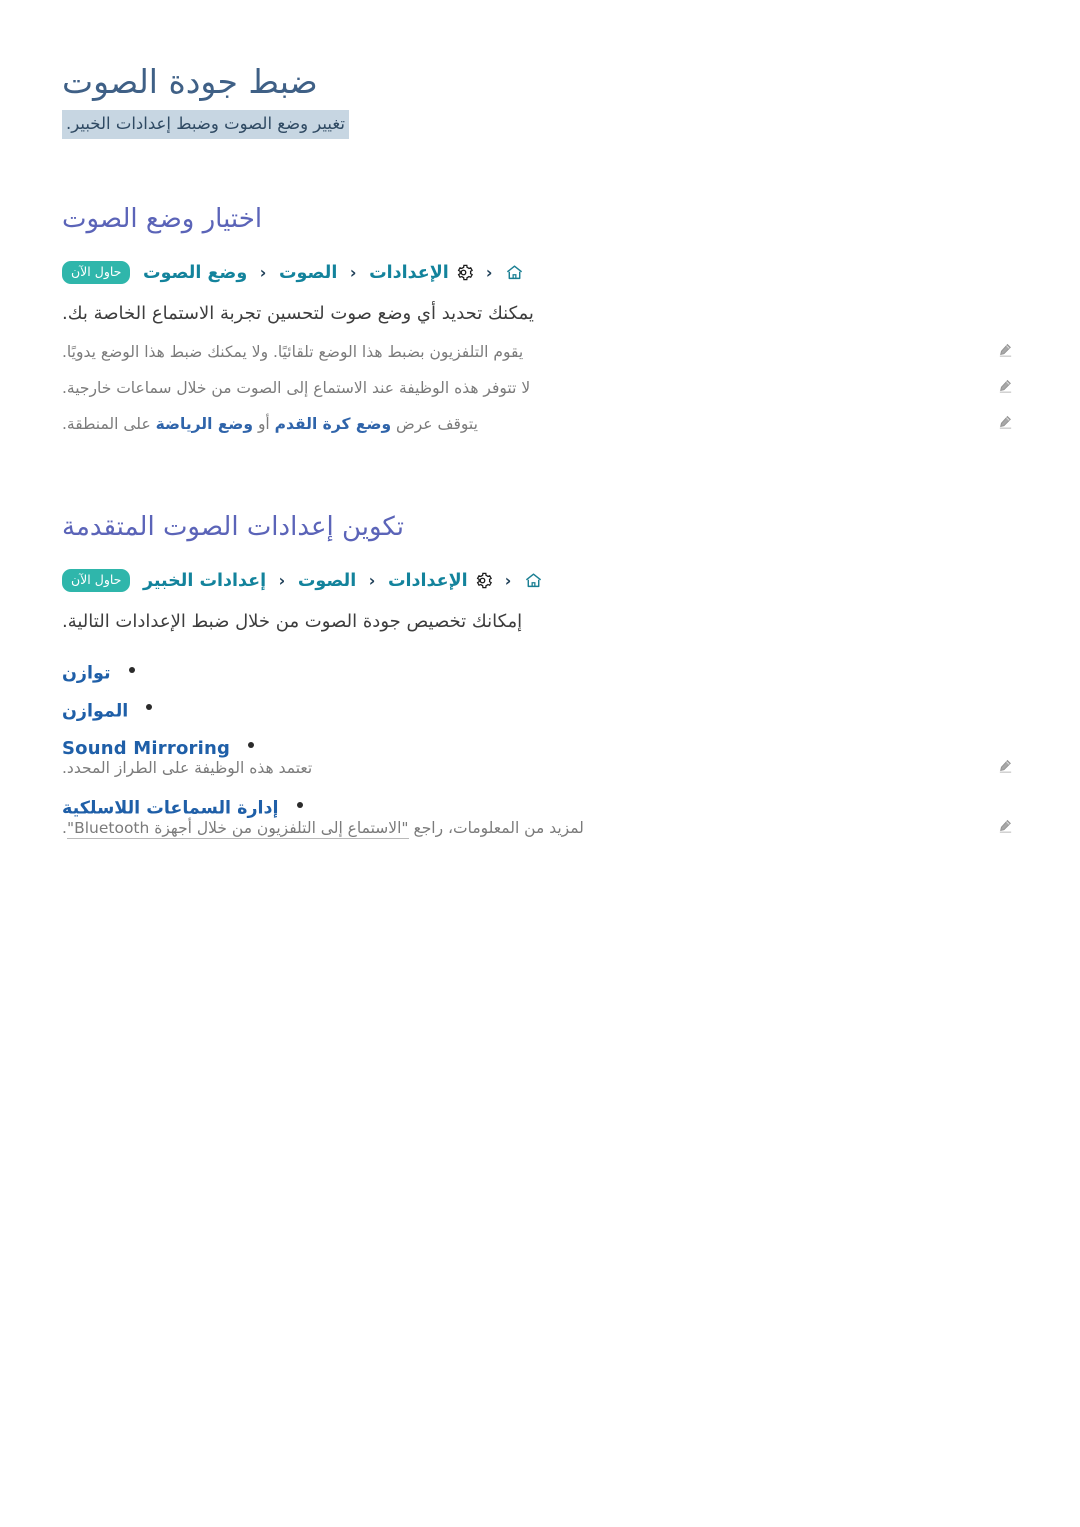 The image size is (1080, 1527). Describe the element at coordinates (540, 673) in the screenshot. I see `list-item: توازن` at that location.